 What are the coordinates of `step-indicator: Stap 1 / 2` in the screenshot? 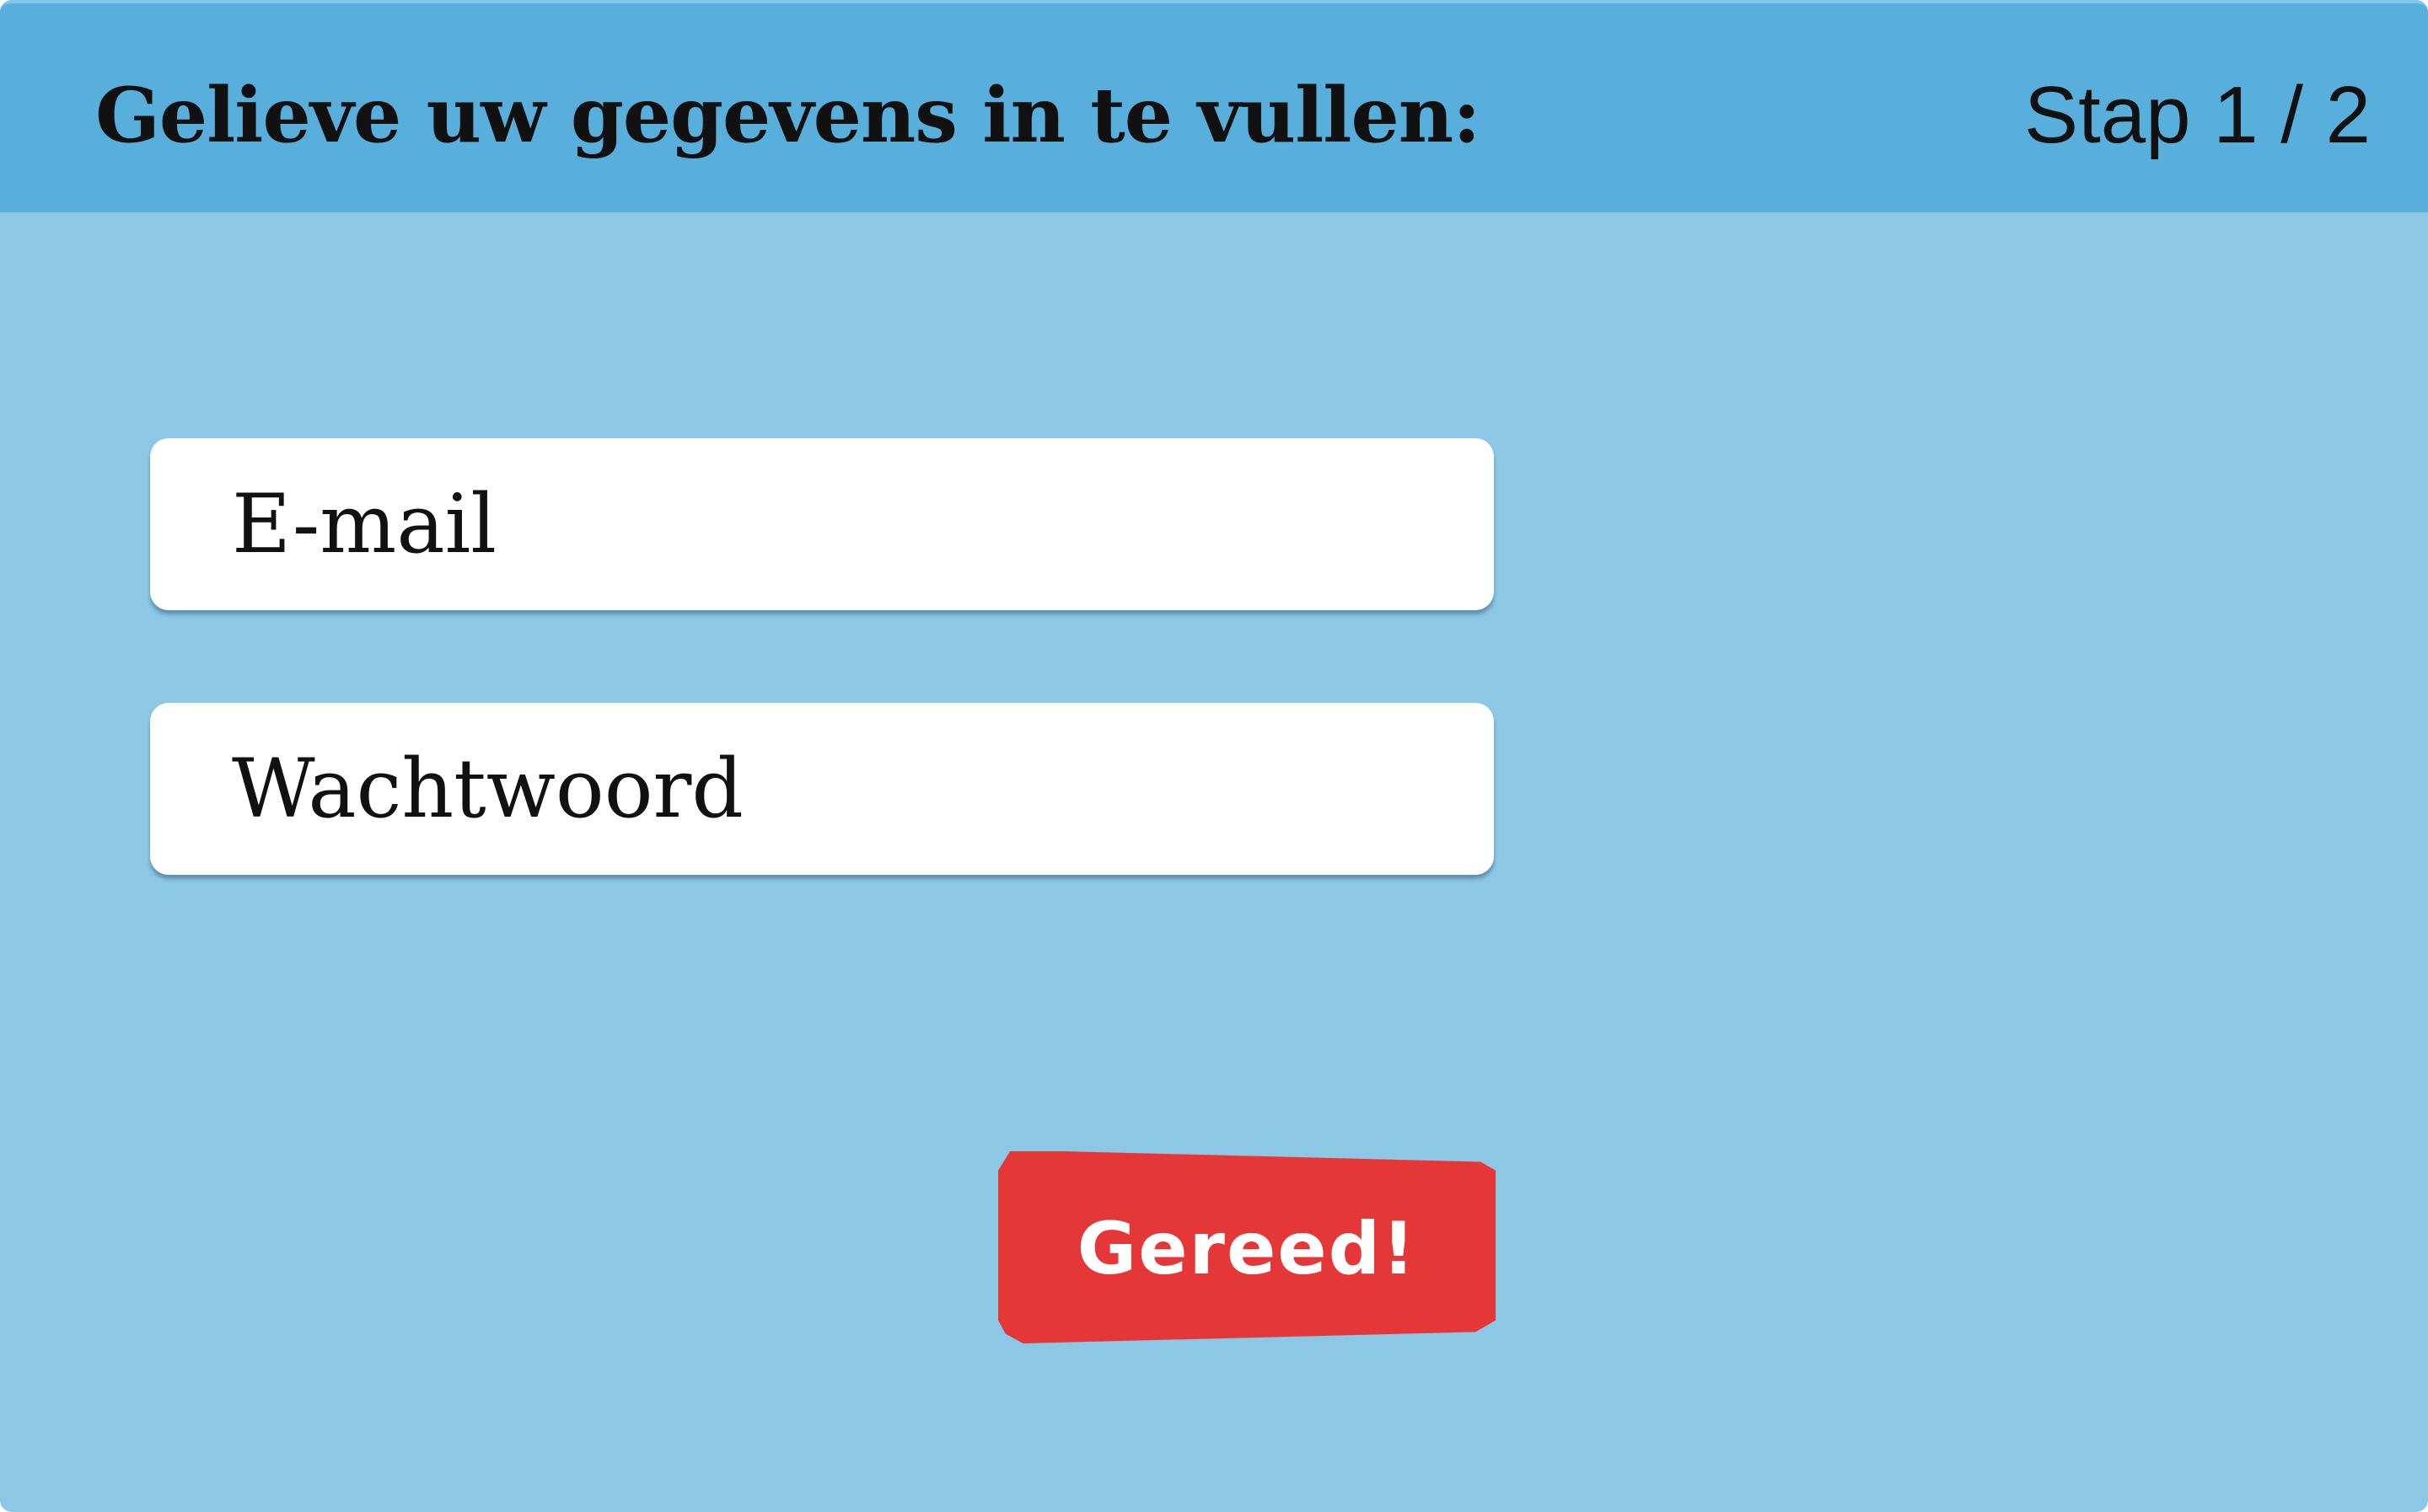 It's located at (2197, 115).